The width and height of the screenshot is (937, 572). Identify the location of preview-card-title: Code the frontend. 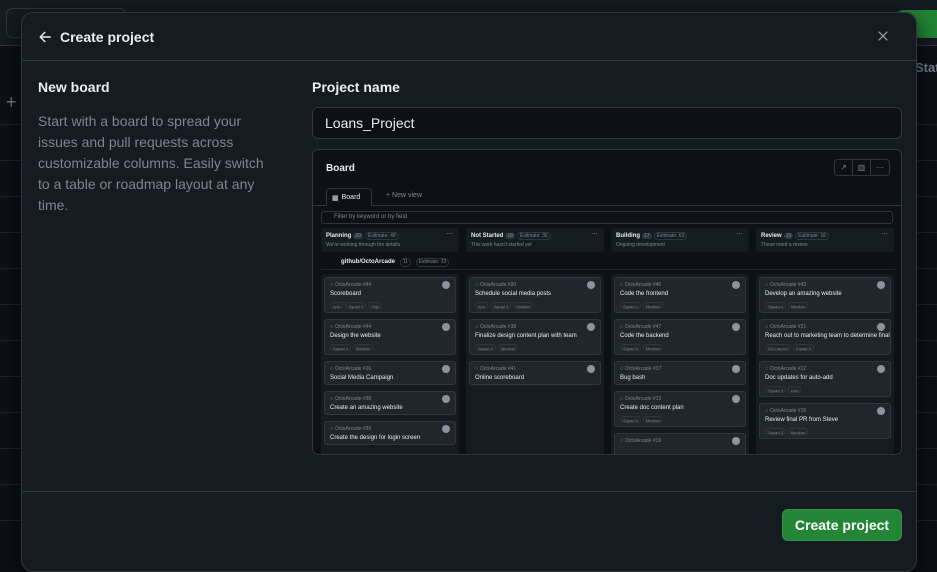
(644, 294).